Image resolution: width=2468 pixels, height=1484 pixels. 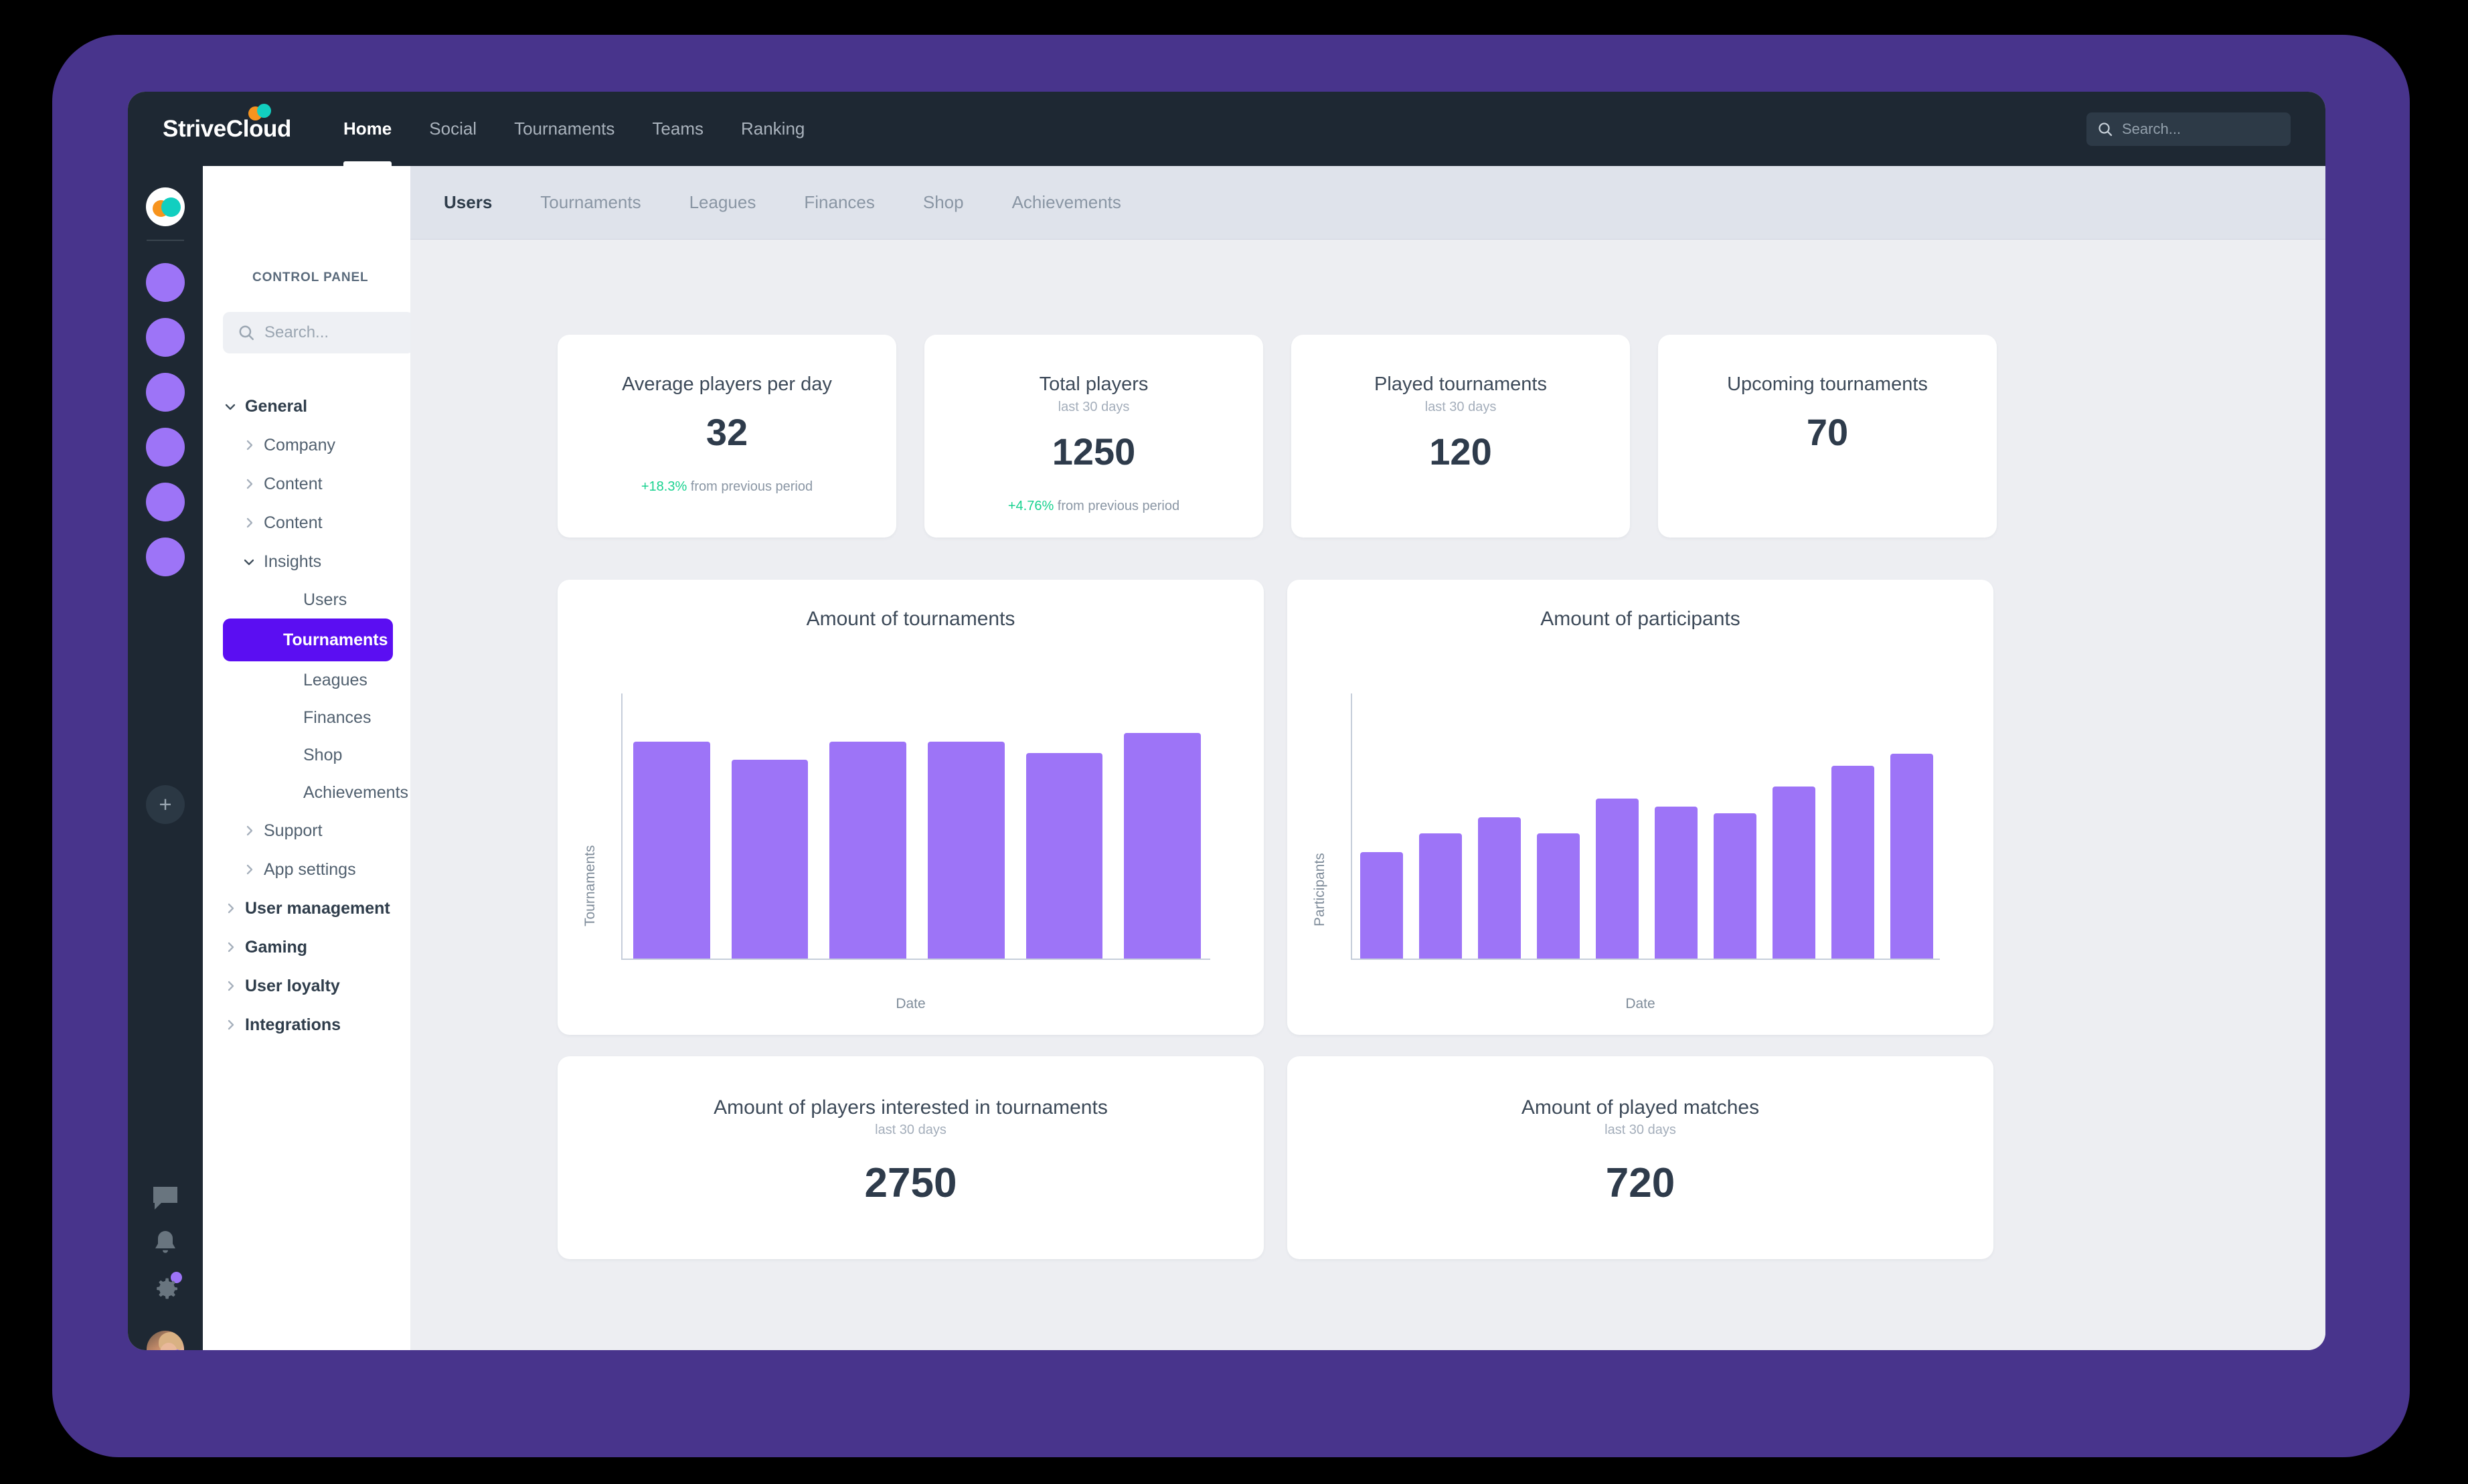 What do you see at coordinates (722, 203) in the screenshot?
I see `tab-leagues: Leagues` at bounding box center [722, 203].